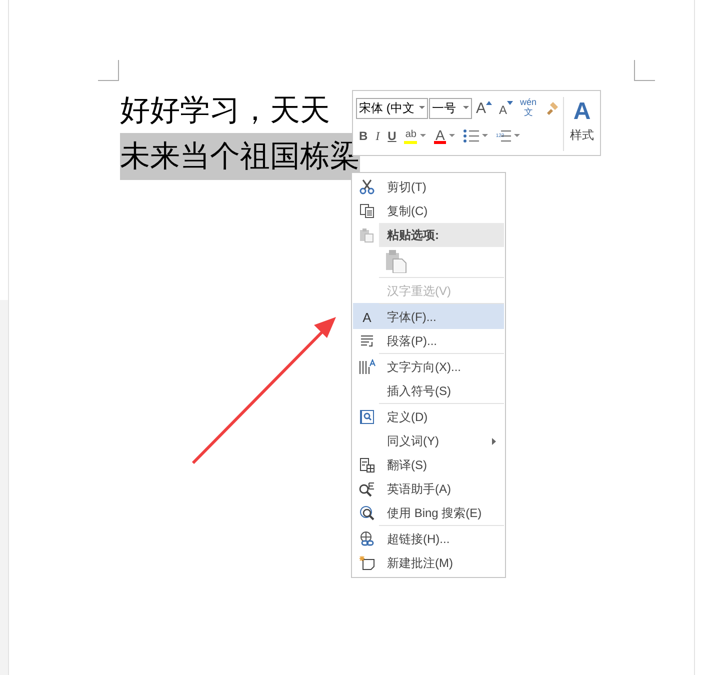  What do you see at coordinates (367, 187) in the screenshot?
I see `scissors-icon` at bounding box center [367, 187].